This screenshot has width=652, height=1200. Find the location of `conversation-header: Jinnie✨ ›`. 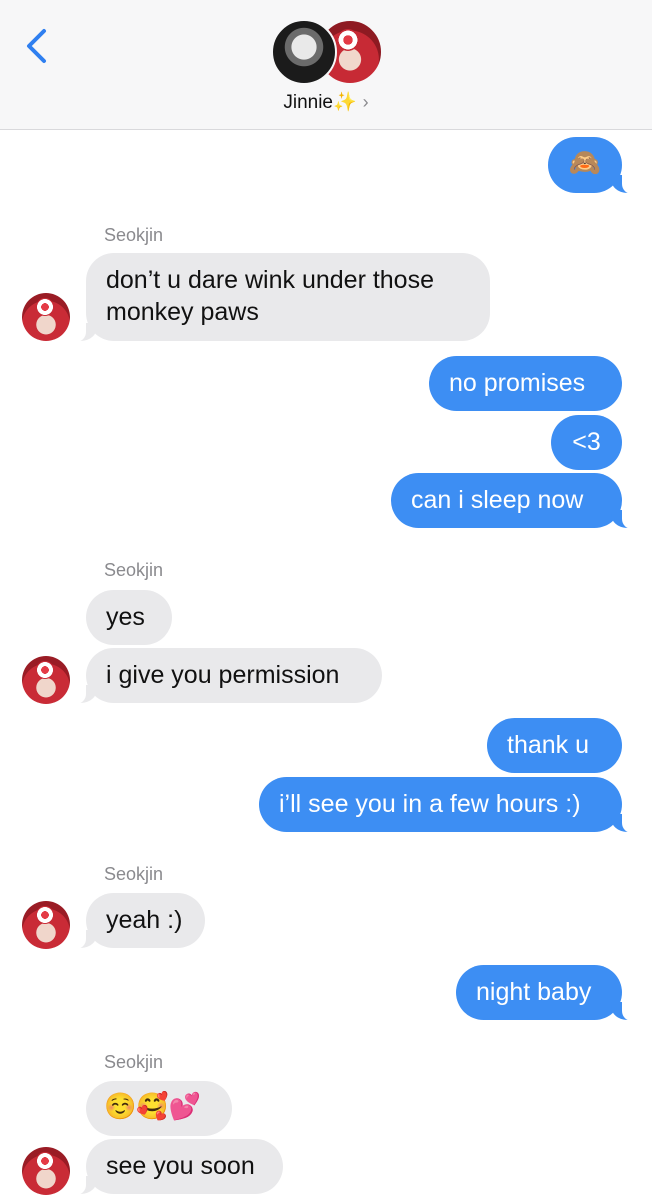

conversation-header: Jinnie✨ › is located at coordinates (326, 65).